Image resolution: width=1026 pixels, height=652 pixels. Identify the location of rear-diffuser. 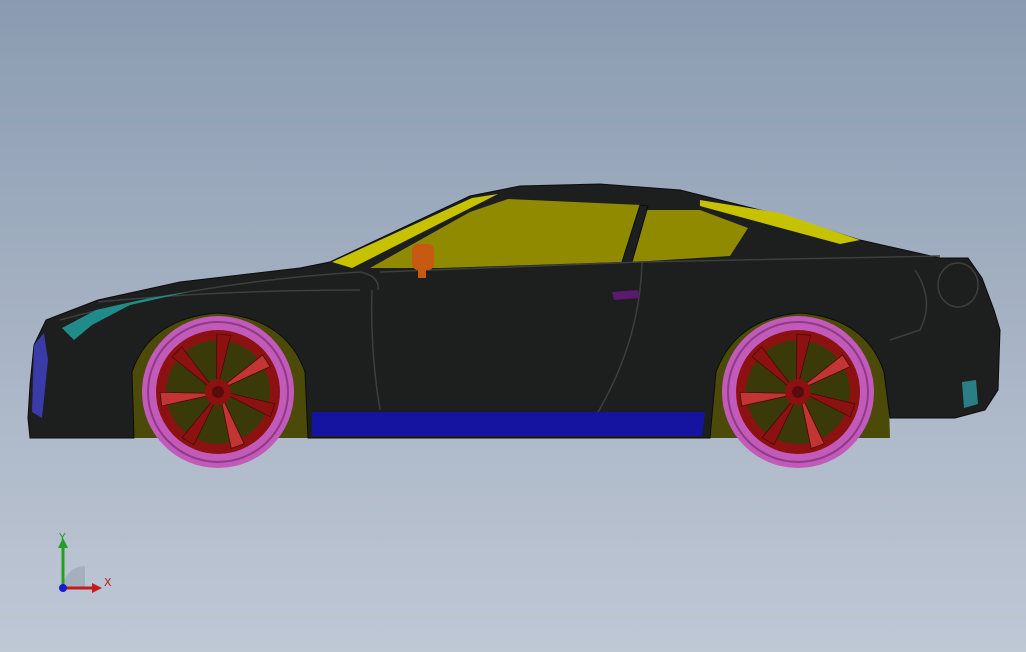
(970, 394).